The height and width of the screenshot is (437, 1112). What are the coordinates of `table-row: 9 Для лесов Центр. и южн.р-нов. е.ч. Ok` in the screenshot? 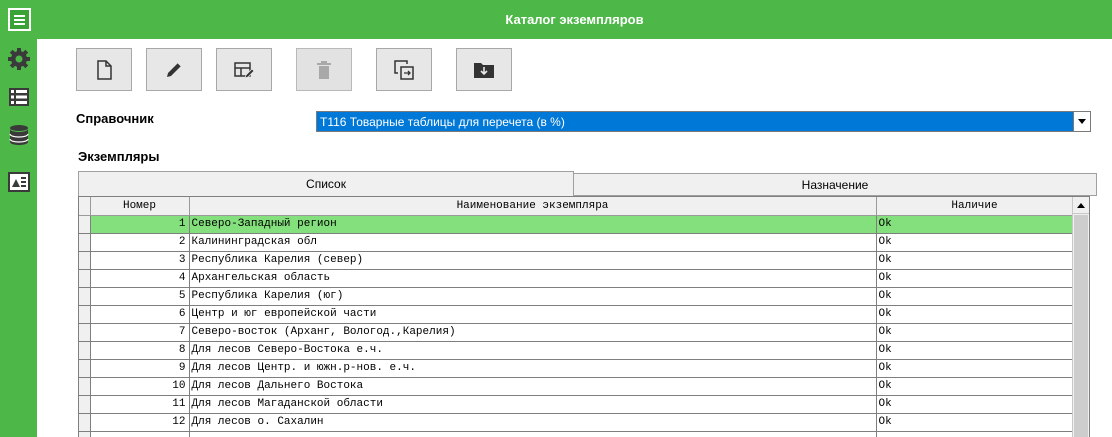 It's located at (576, 368).